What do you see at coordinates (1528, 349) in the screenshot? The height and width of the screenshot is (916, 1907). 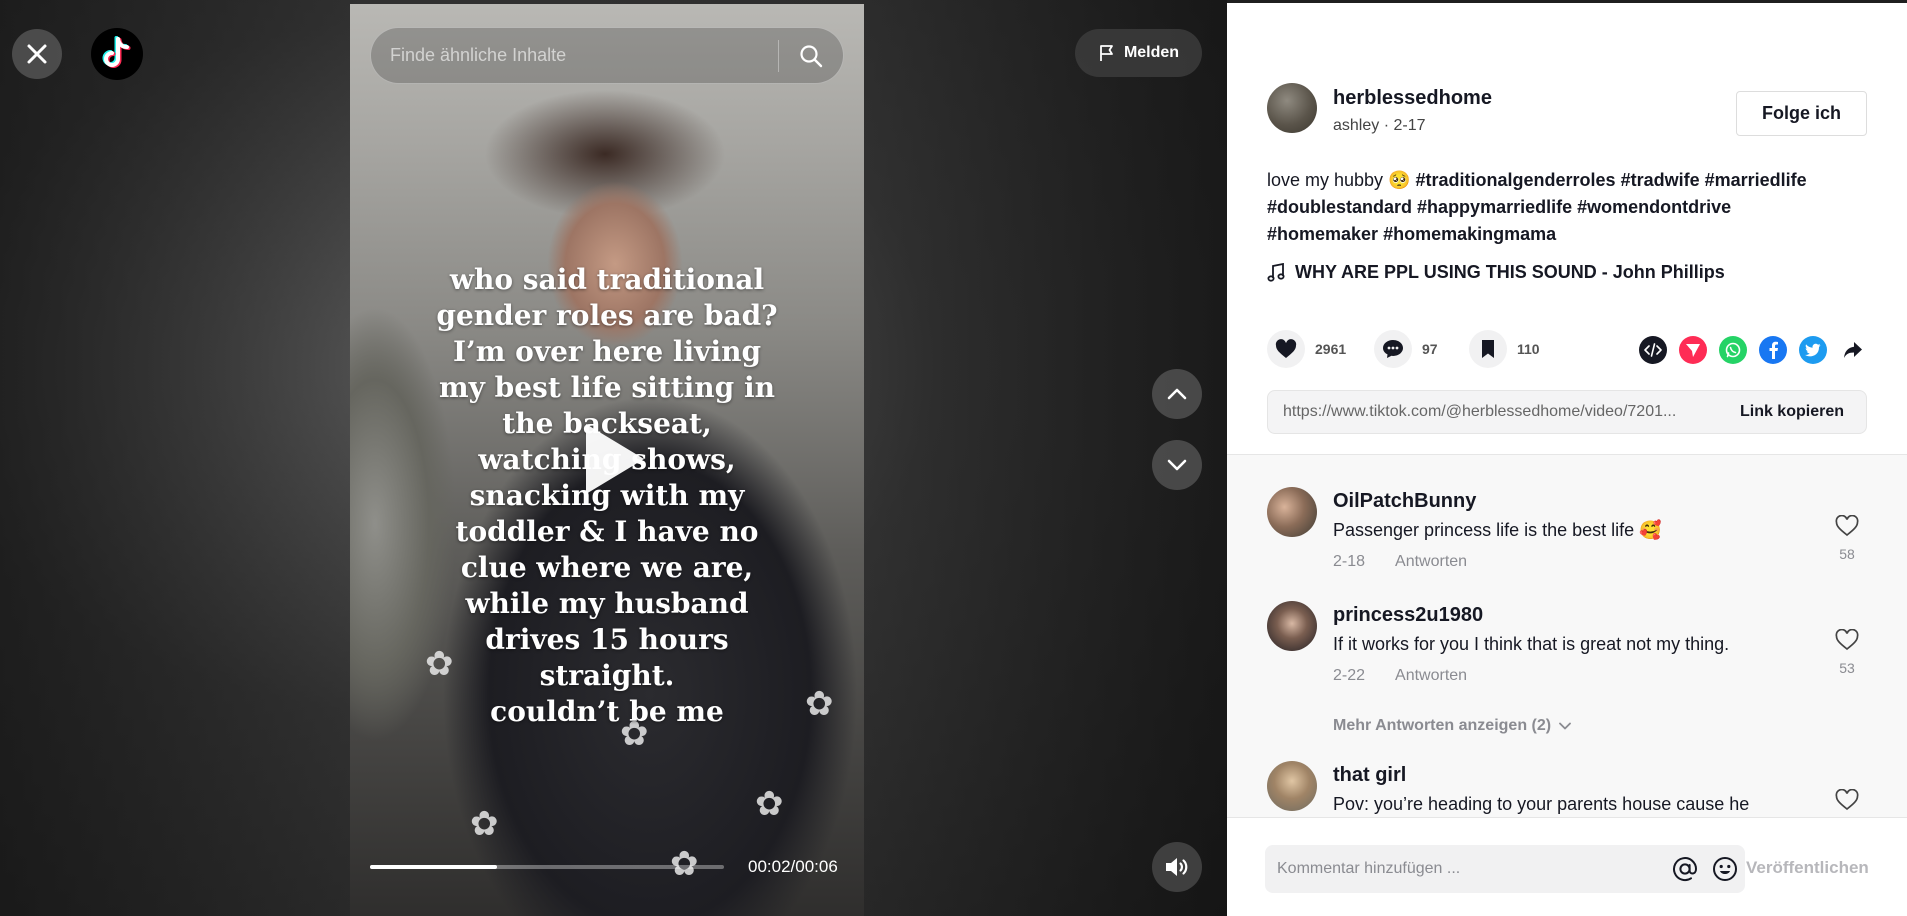 I see `save-count: 110` at bounding box center [1528, 349].